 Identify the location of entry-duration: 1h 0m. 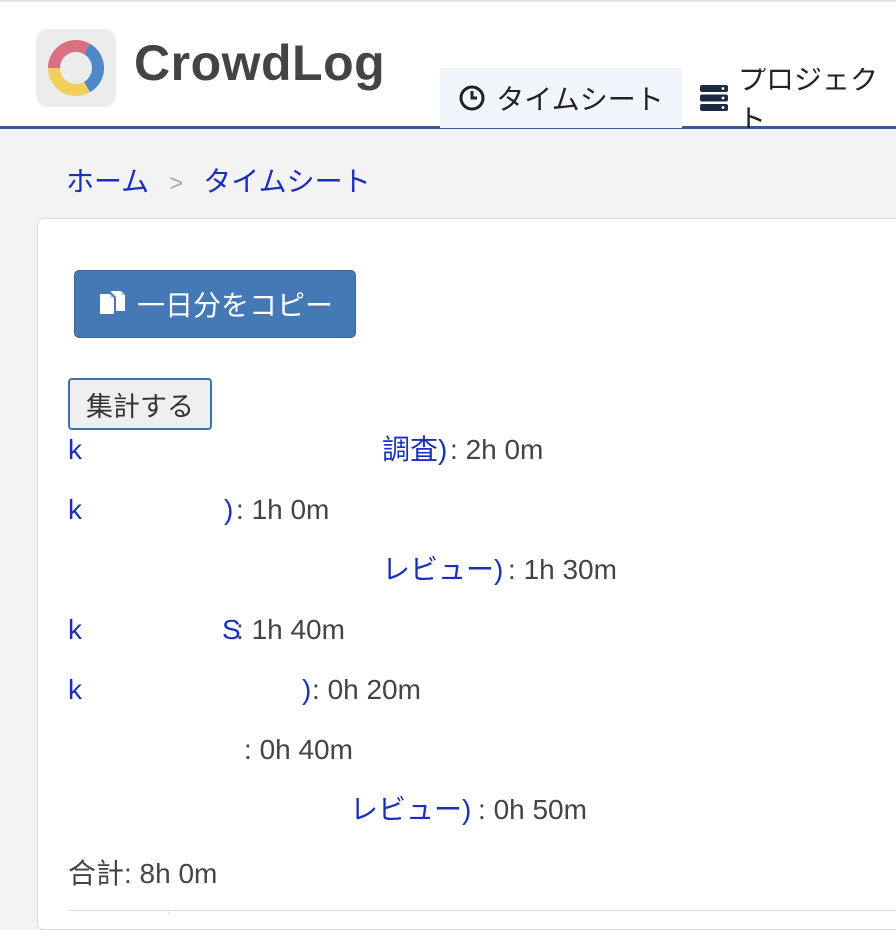
(290, 509).